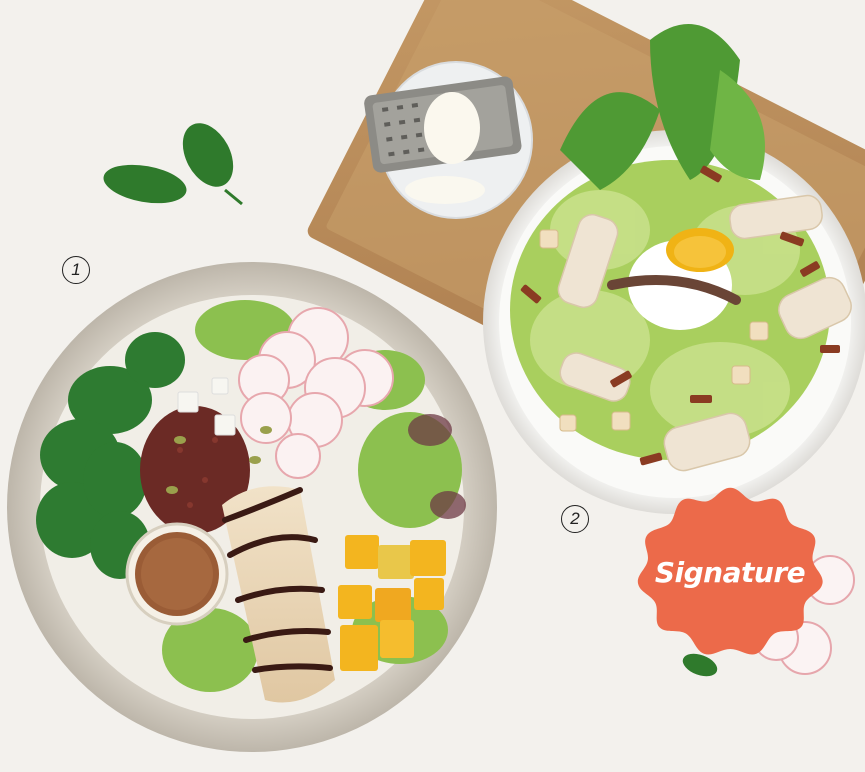 The image size is (865, 772). I want to click on item-number-1: 1, so click(76, 270).